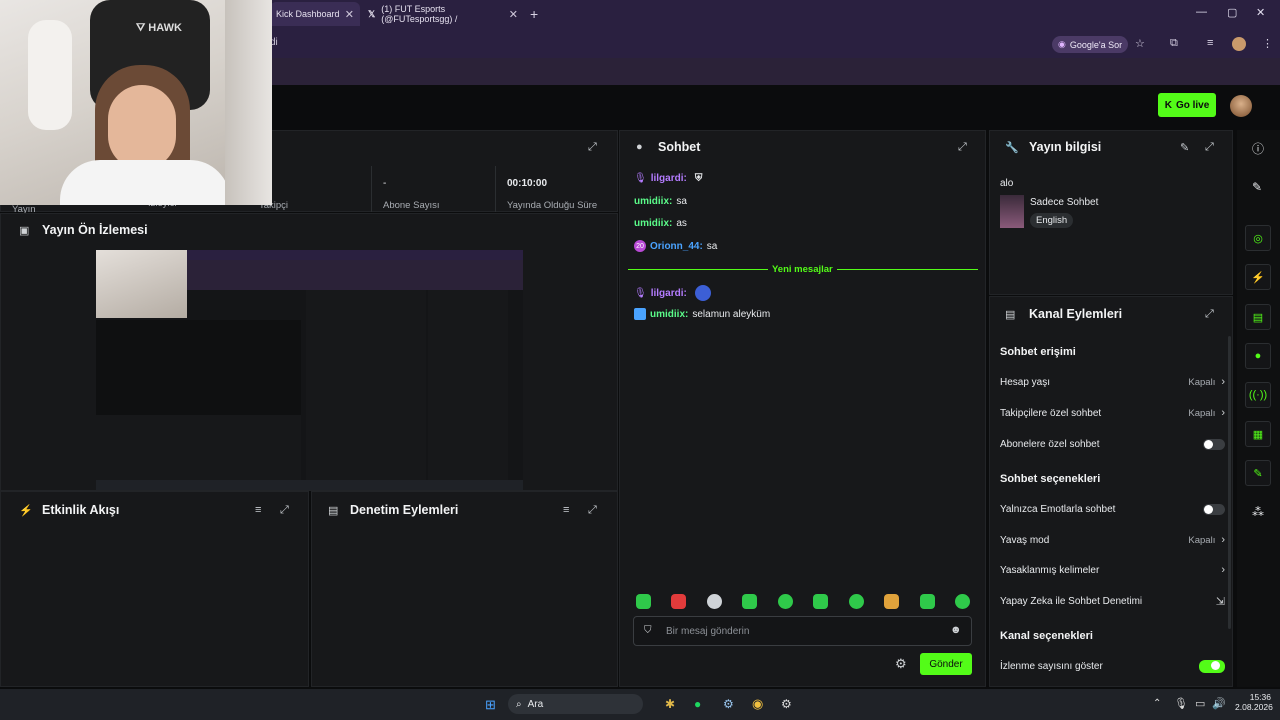 This screenshot has width=1280, height=720. What do you see at coordinates (490, 705) in the screenshot?
I see `windows-start-icon: ⊞` at bounding box center [490, 705].